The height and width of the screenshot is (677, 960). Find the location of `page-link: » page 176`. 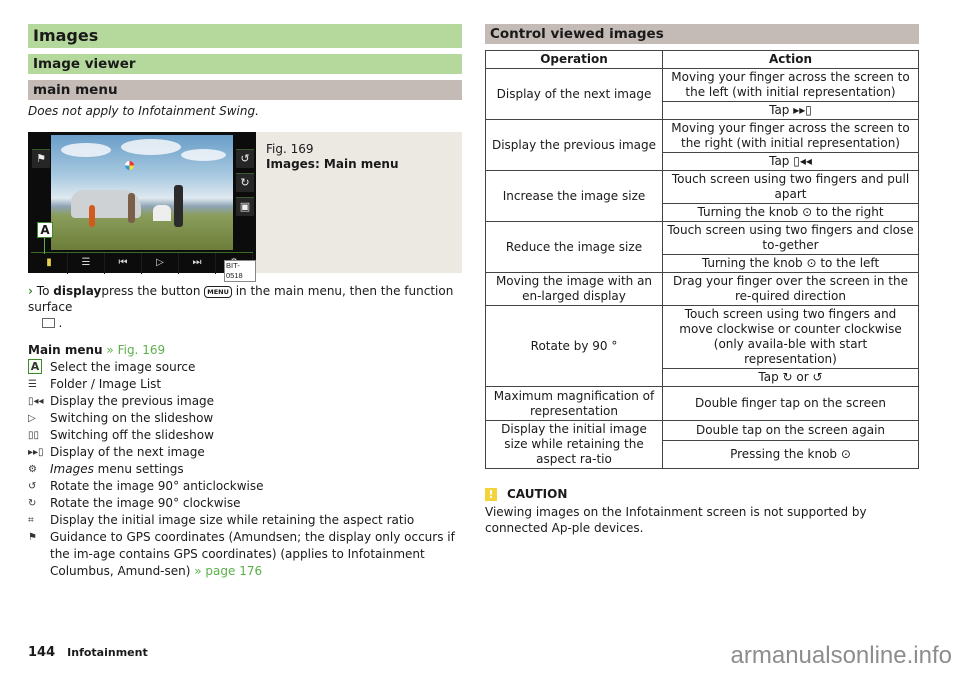

page-link: » page 176 is located at coordinates (226, 571).